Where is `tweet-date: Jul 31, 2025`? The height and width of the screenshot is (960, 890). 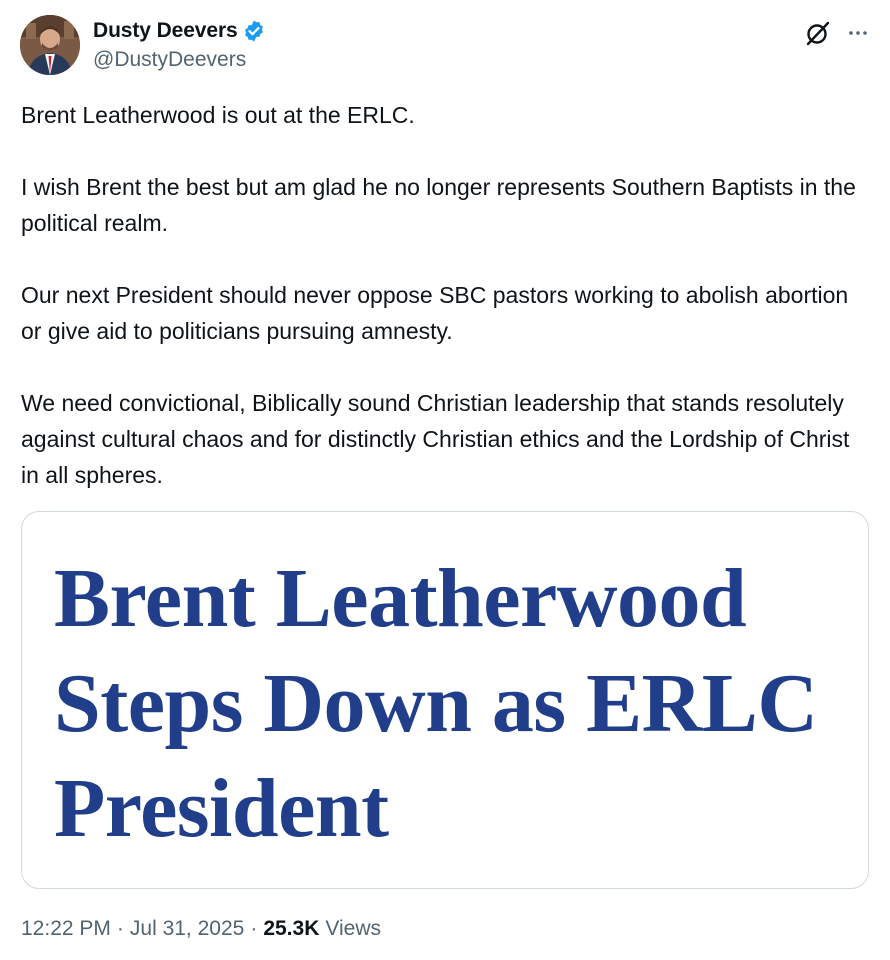 tweet-date: Jul 31, 2025 is located at coordinates (187, 929).